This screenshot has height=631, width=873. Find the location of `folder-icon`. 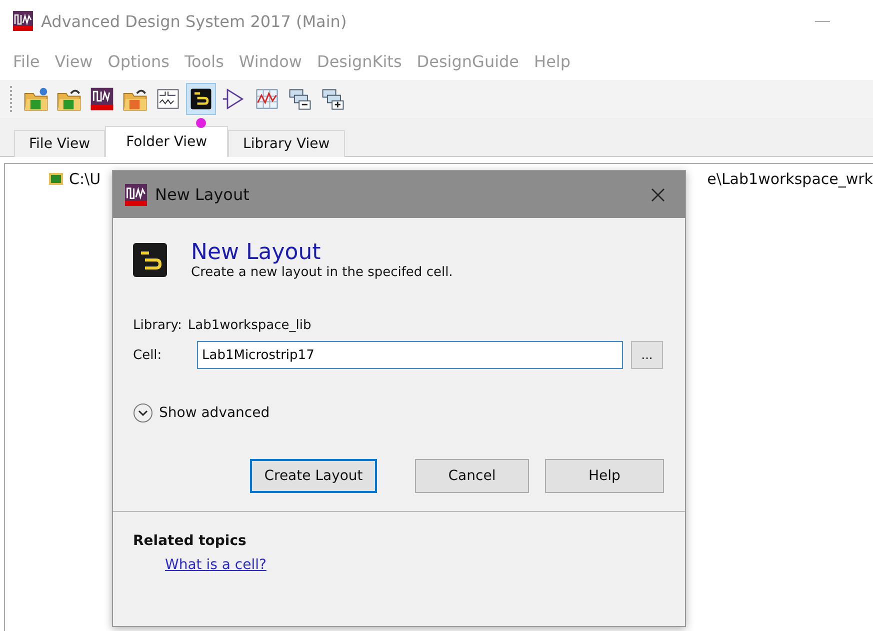

folder-icon is located at coordinates (36, 99).